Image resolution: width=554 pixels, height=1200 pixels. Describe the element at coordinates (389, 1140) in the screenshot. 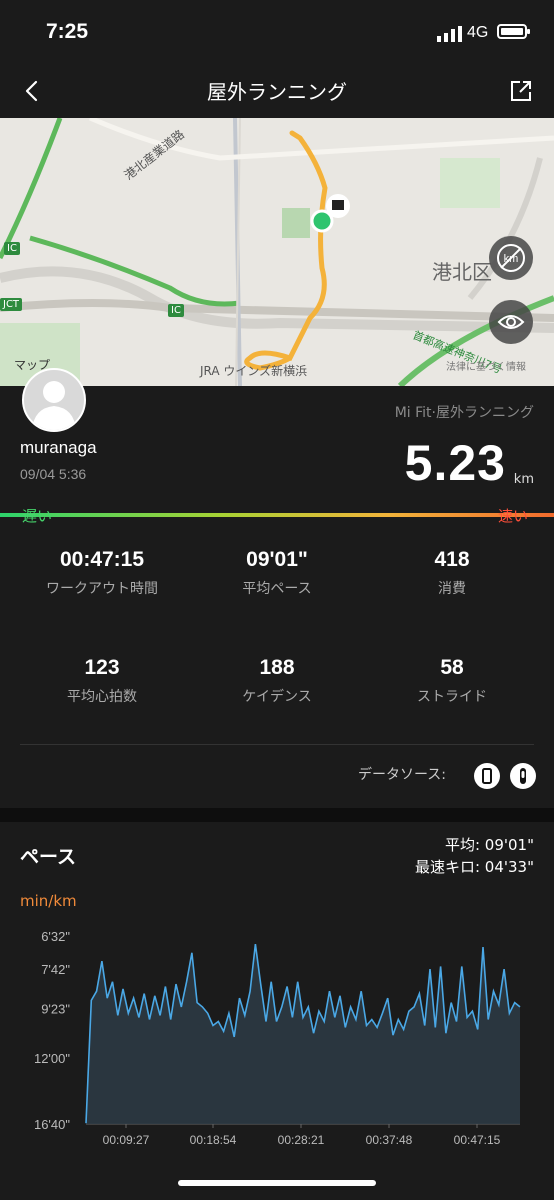

I see `x-tick-label: 00:37:48` at that location.